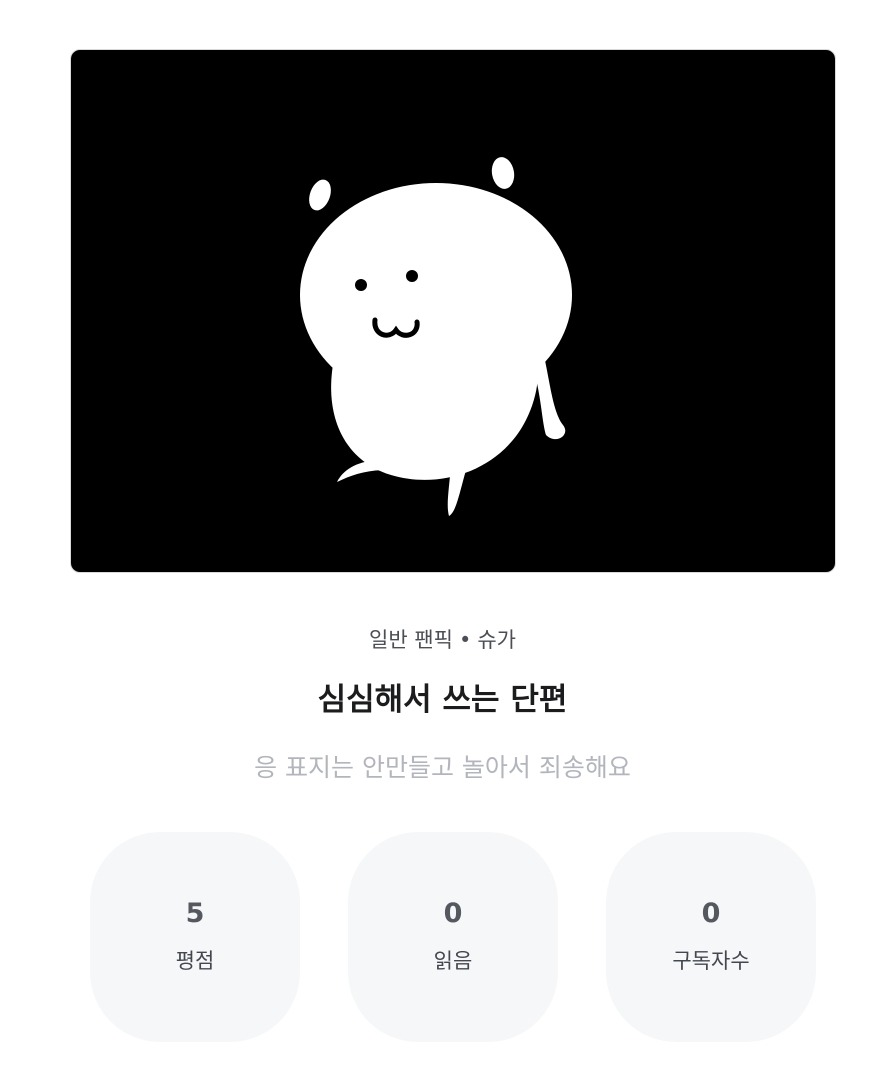 This screenshot has width=885, height=1077. I want to click on stat-label: 구독자수, so click(711, 960).